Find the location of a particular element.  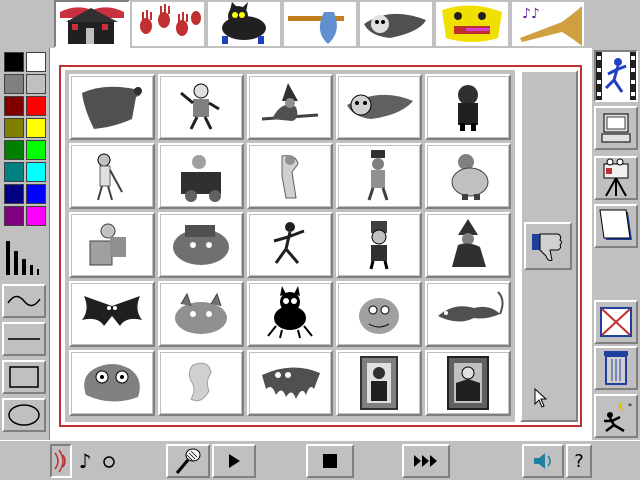

swatch-yellow is located at coordinates (36, 128).